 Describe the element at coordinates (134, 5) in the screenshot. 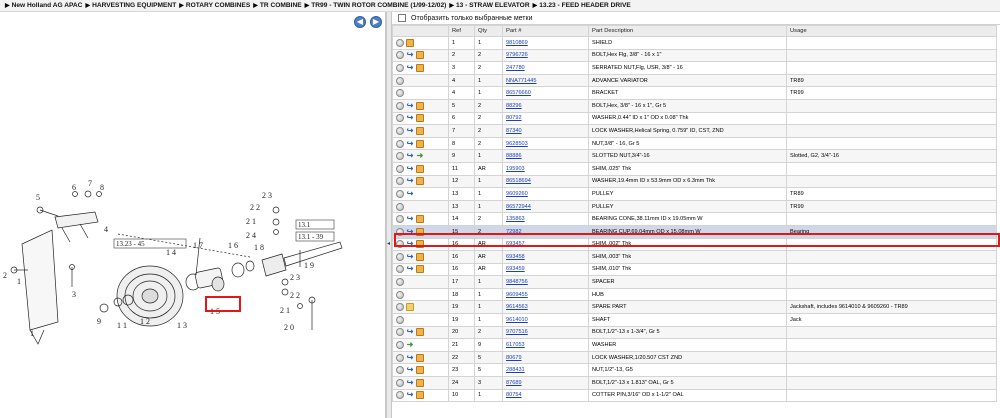

I see `breadcrumb-label: HARVESTING EQUIPMENT` at that location.